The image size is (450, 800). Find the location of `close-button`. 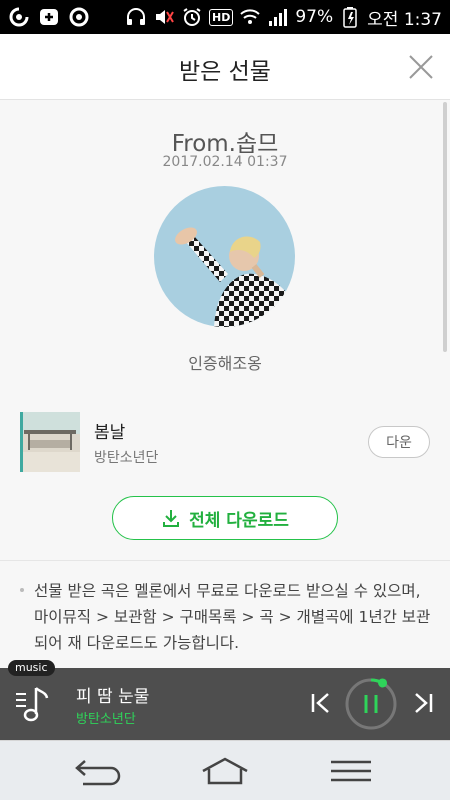

close-button is located at coordinates (421, 67).